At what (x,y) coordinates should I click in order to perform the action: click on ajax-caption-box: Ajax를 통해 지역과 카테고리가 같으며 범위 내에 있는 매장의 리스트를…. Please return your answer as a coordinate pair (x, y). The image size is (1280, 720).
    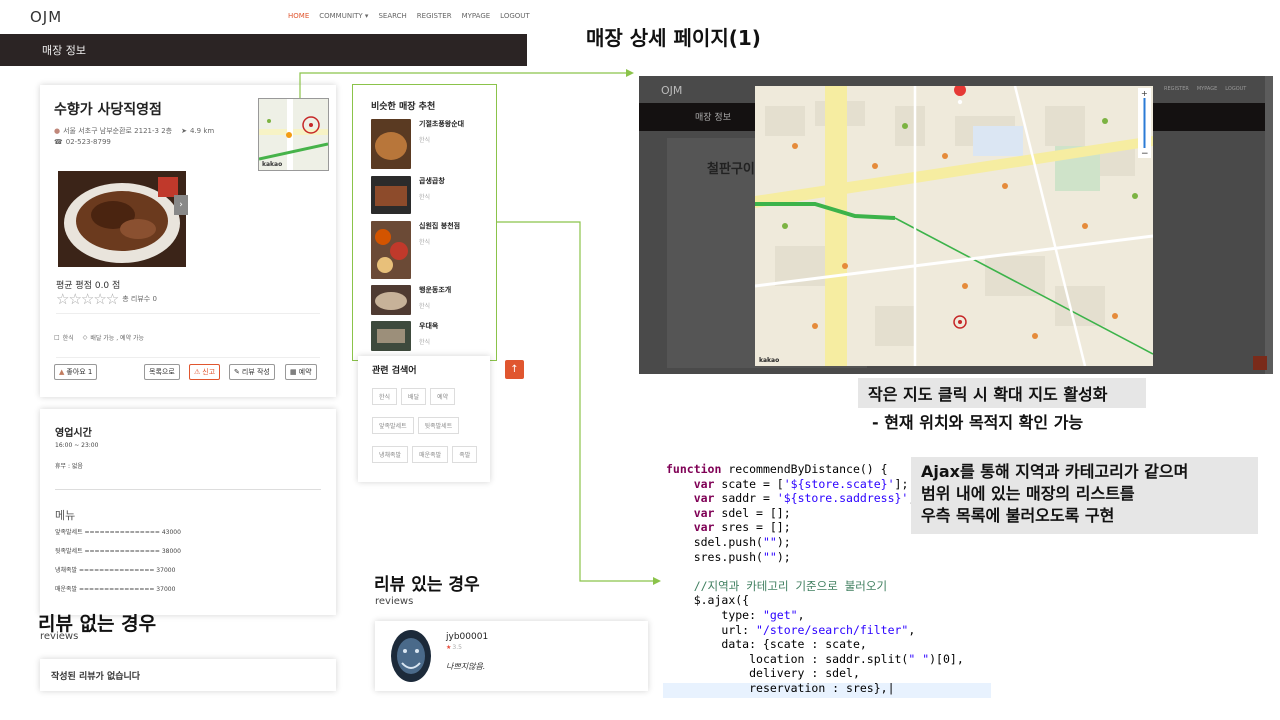
    Looking at the image, I should click on (1084, 495).